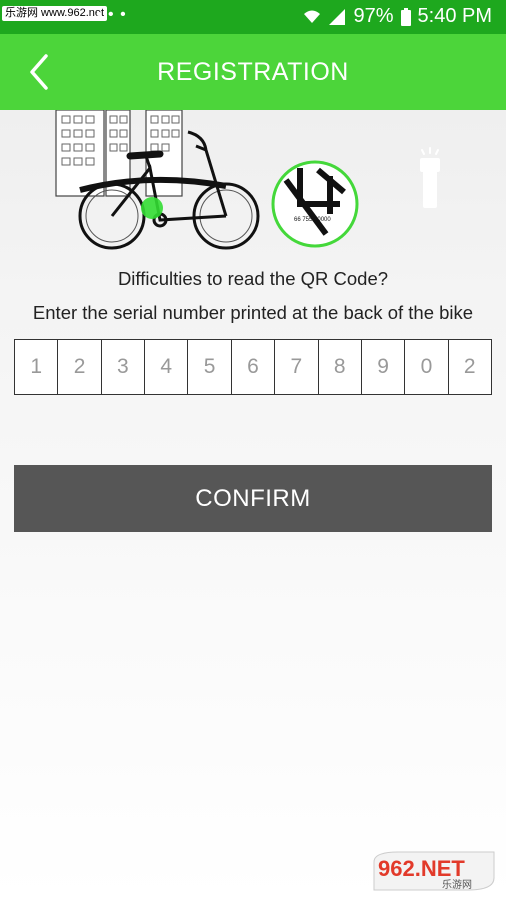 Image resolution: width=506 pixels, height=900 pixels. I want to click on confirm-button: CONFIRM, so click(253, 498).